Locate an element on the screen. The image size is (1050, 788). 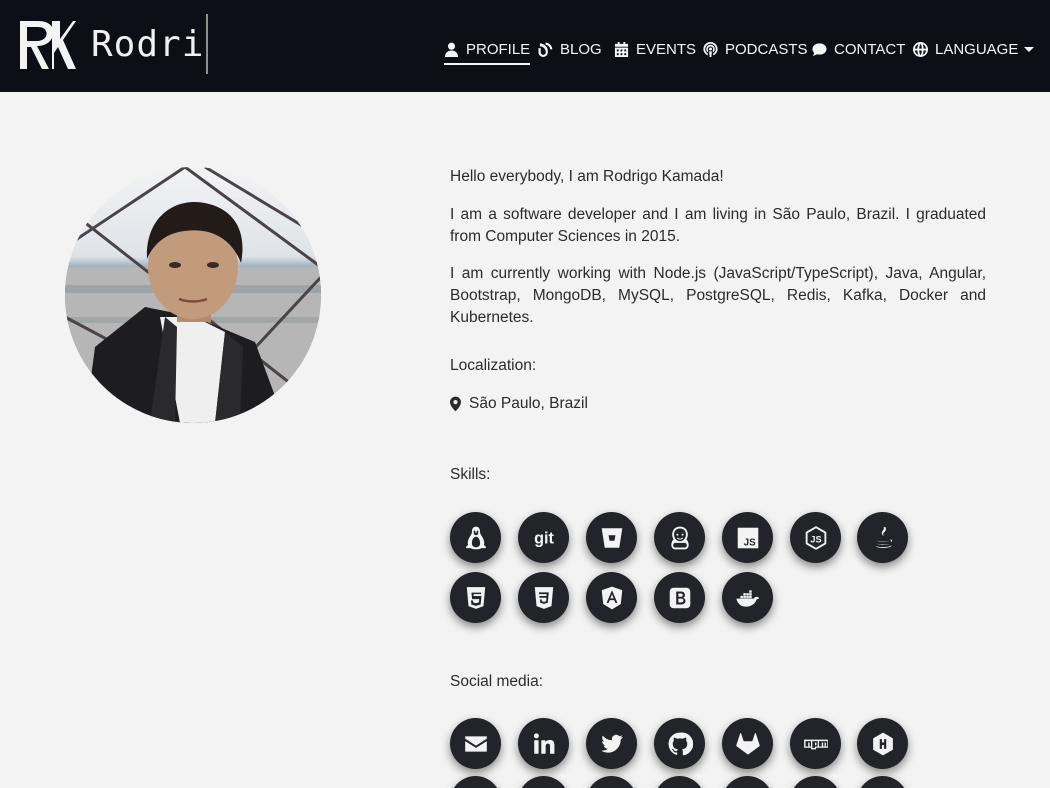
comment-icon is located at coordinates (819, 49).